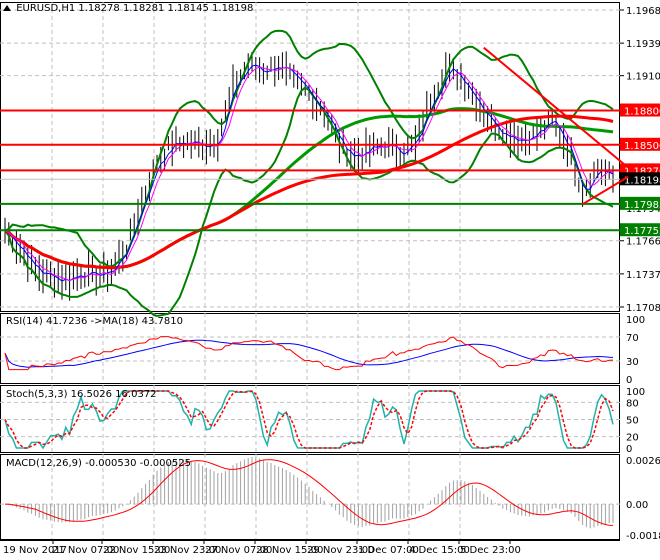 This screenshot has width=660, height=560. What do you see at coordinates (143, 8) in the screenshot?
I see `high-value: 1.18281` at bounding box center [143, 8].